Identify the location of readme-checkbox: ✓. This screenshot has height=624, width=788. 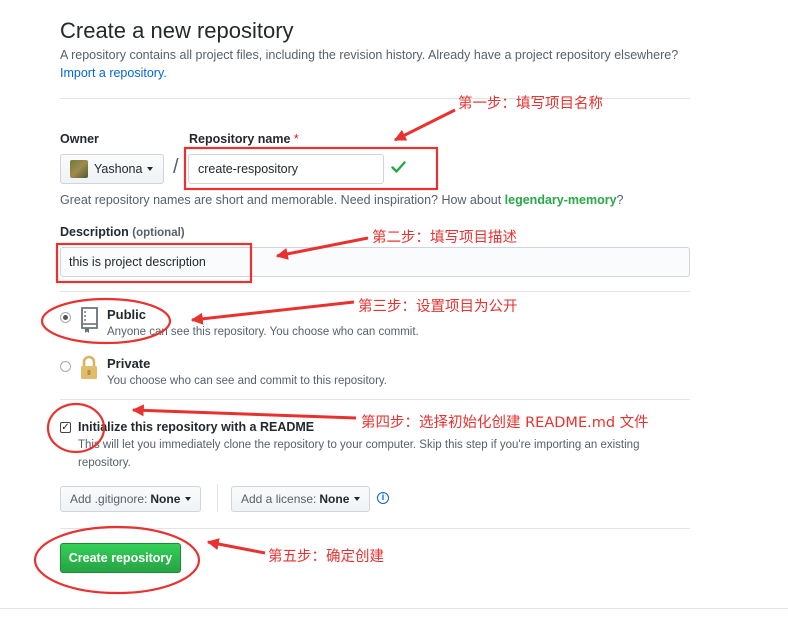
(65, 427).